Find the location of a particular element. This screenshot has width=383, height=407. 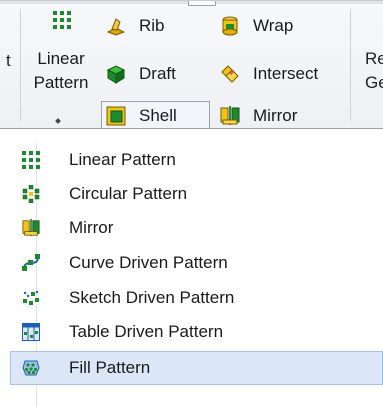

mirror-label: Mirror is located at coordinates (275, 115).